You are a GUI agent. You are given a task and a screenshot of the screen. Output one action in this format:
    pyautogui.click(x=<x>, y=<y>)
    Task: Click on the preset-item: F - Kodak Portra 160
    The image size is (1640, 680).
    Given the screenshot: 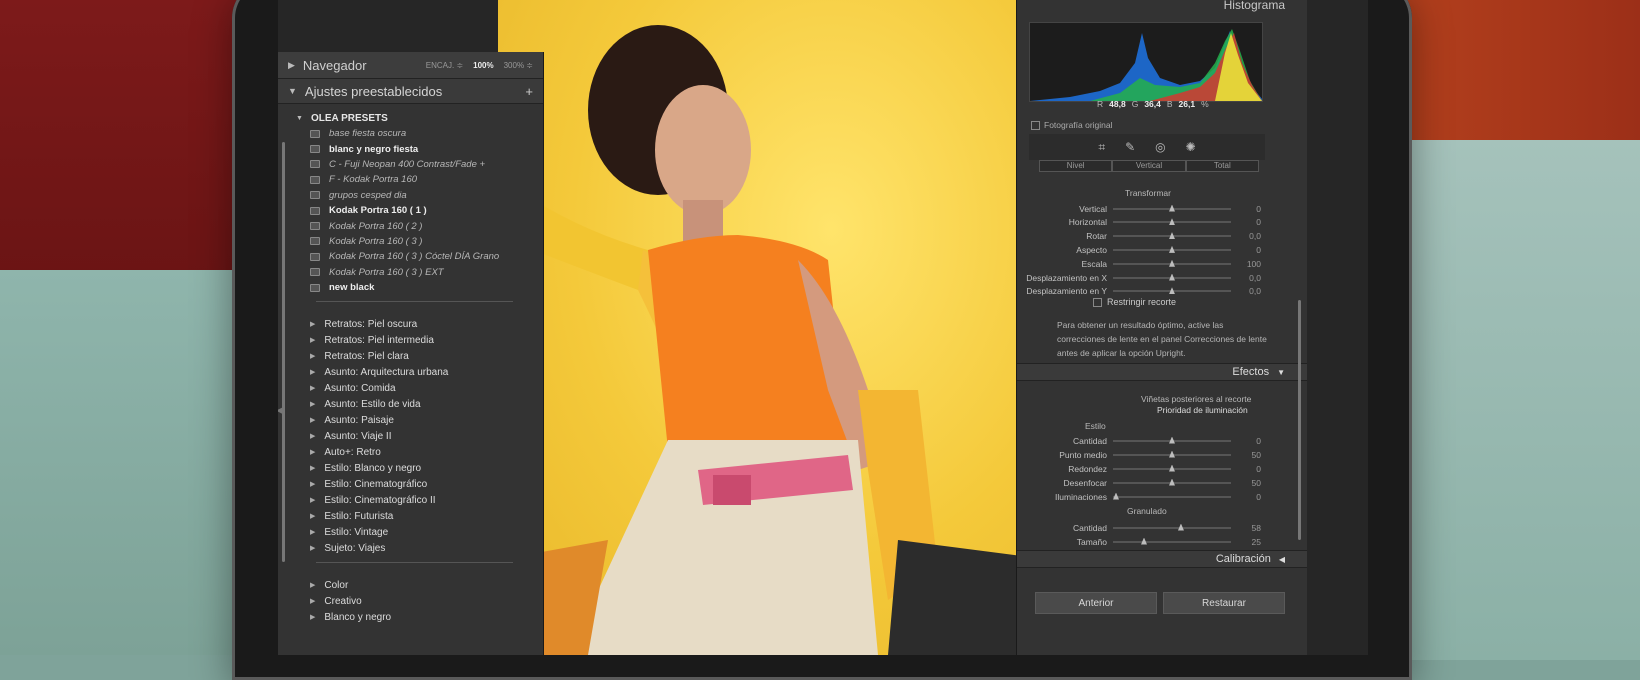 What is the action you would take?
    pyautogui.click(x=419, y=179)
    